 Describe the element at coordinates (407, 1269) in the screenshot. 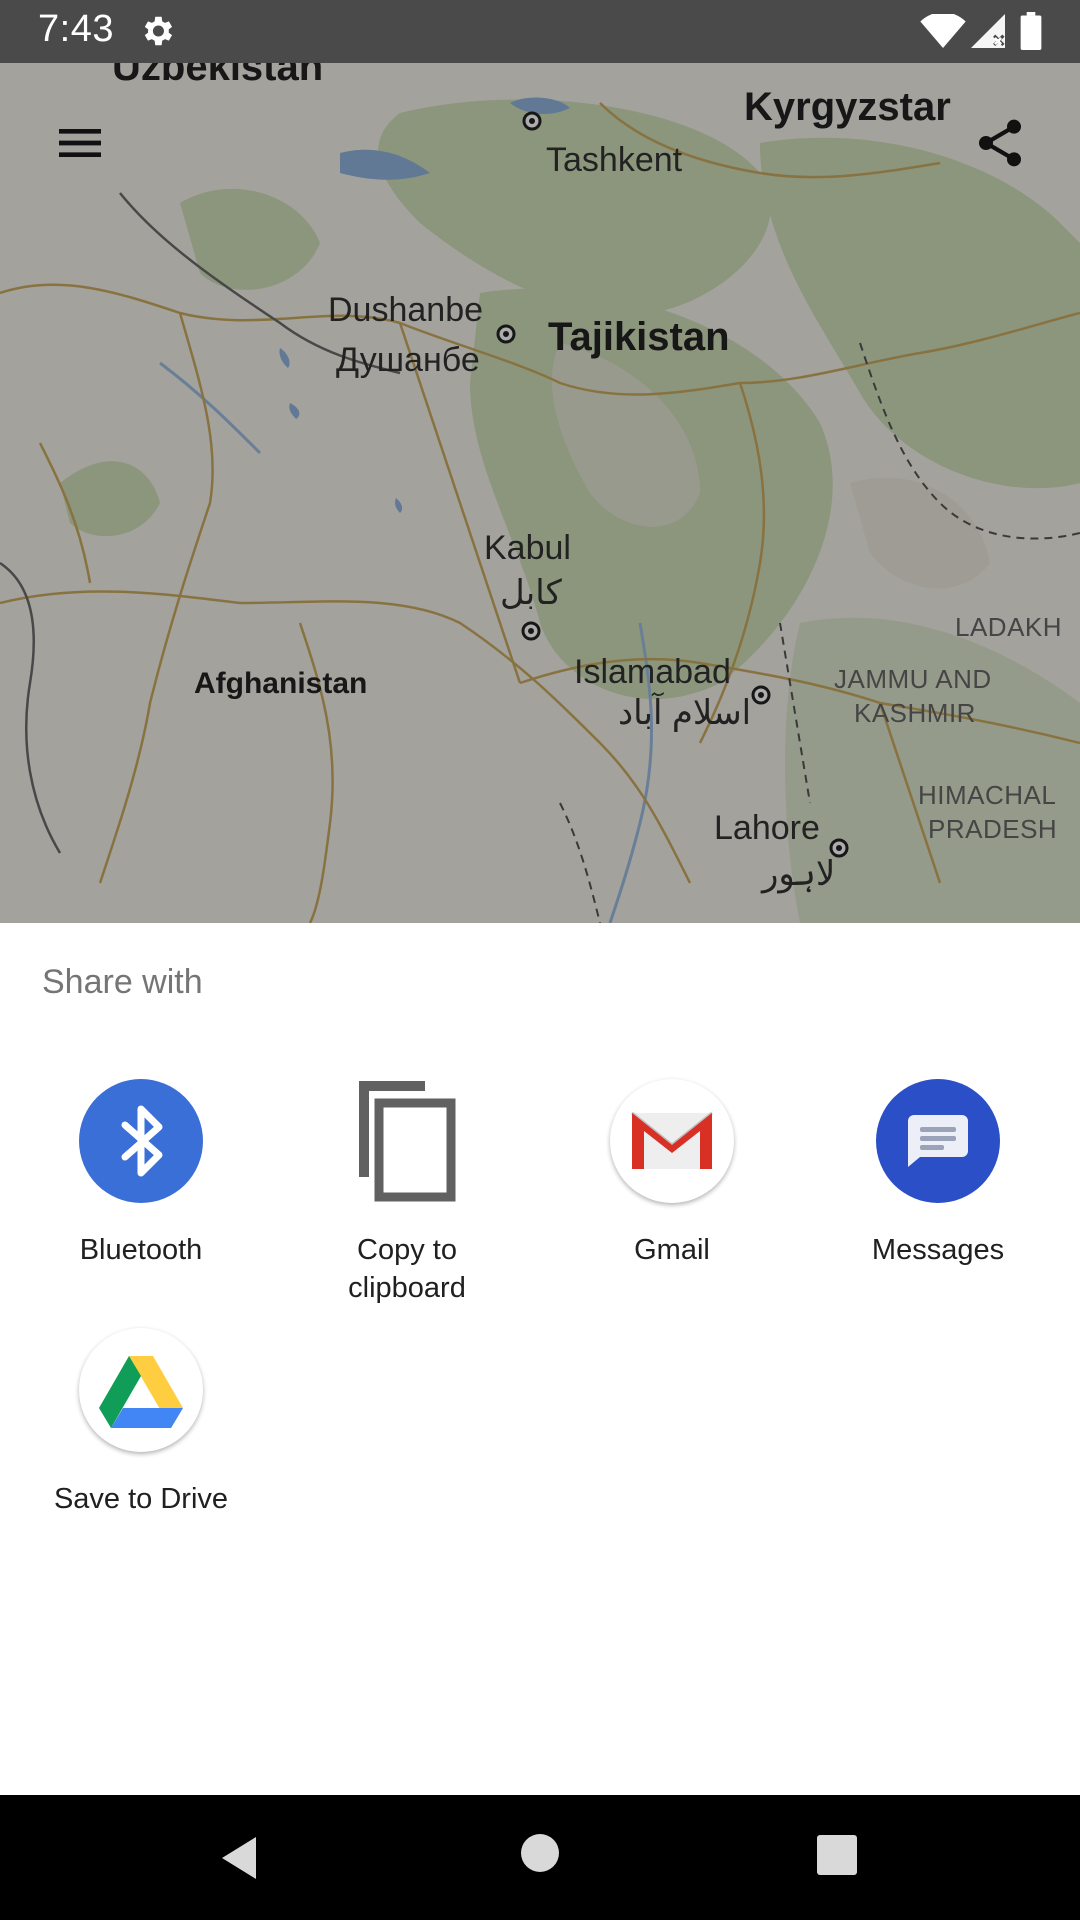

I see `share-target-label: Copy to clipboard` at that location.